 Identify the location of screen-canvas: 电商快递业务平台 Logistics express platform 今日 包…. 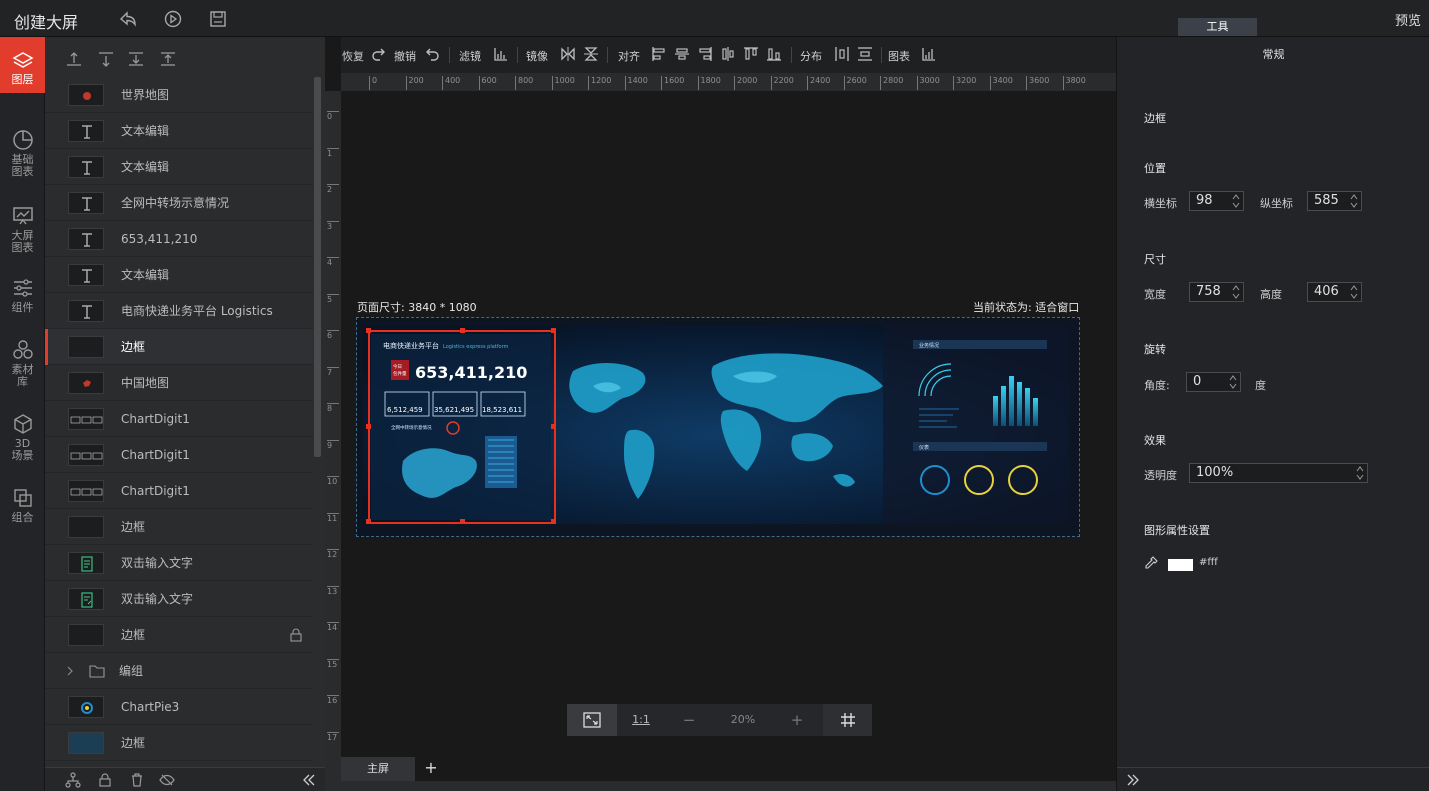
(718, 427).